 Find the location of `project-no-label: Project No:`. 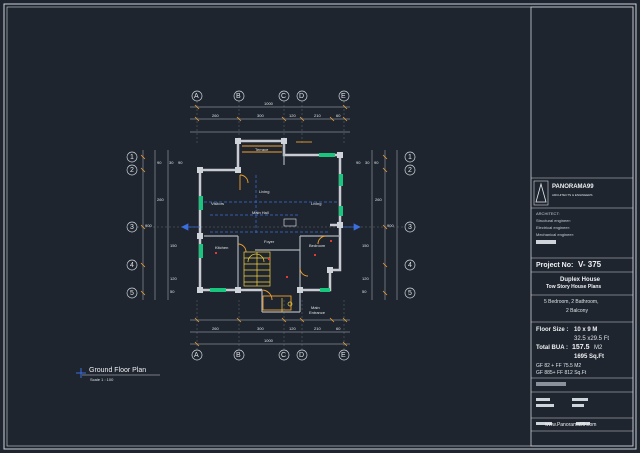

project-no-label: Project No: is located at coordinates (555, 265).